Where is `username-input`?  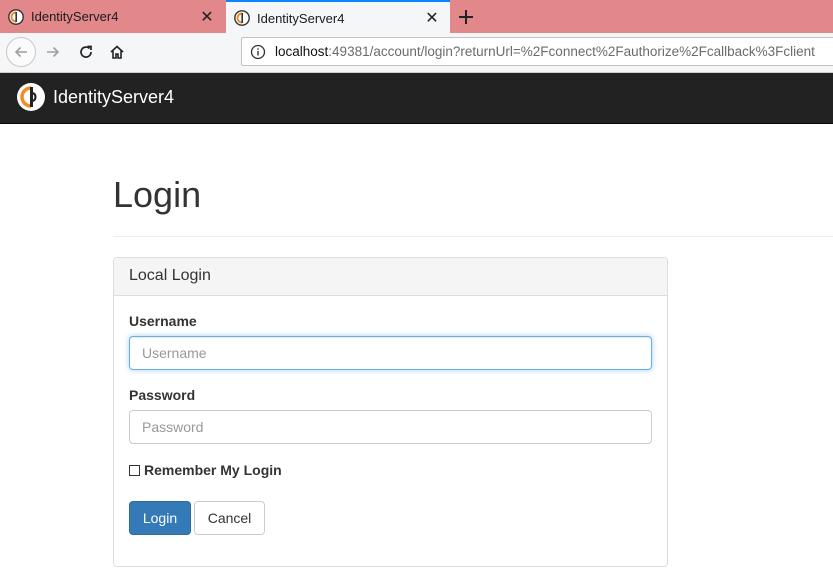 username-input is located at coordinates (390, 353).